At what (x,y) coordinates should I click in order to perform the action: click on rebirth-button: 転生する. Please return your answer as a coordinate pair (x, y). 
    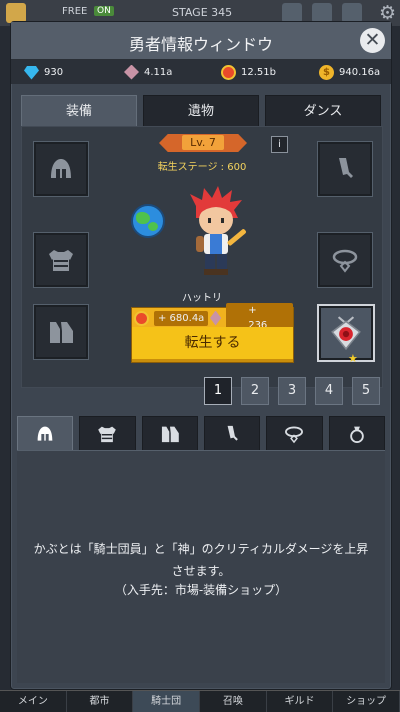
    Looking at the image, I should click on (212, 345).